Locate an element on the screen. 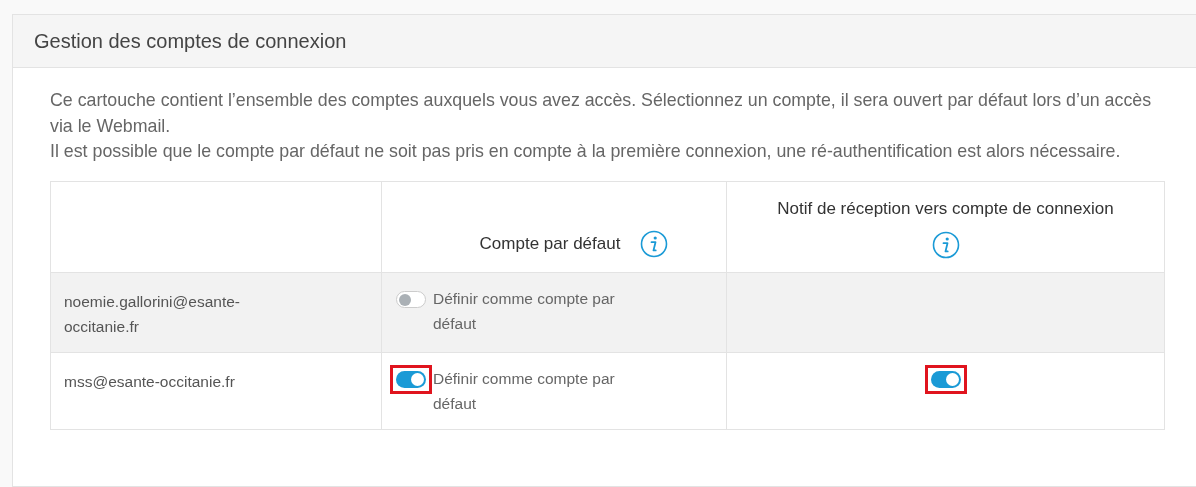  account-email: noemie.gallorini@esante-occitanie.fr is located at coordinates (152, 313).